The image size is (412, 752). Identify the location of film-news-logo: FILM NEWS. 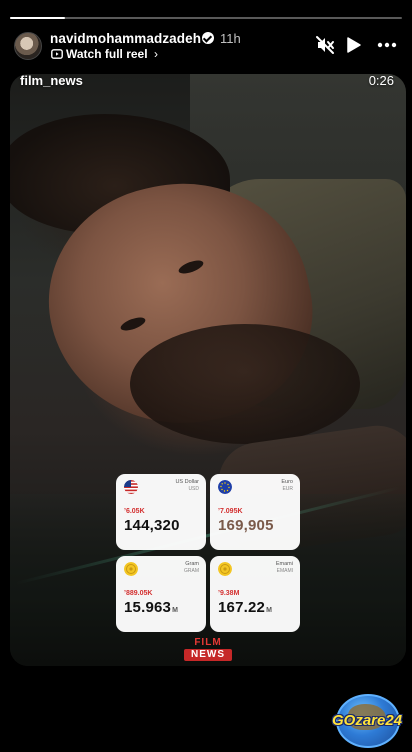
(208, 650).